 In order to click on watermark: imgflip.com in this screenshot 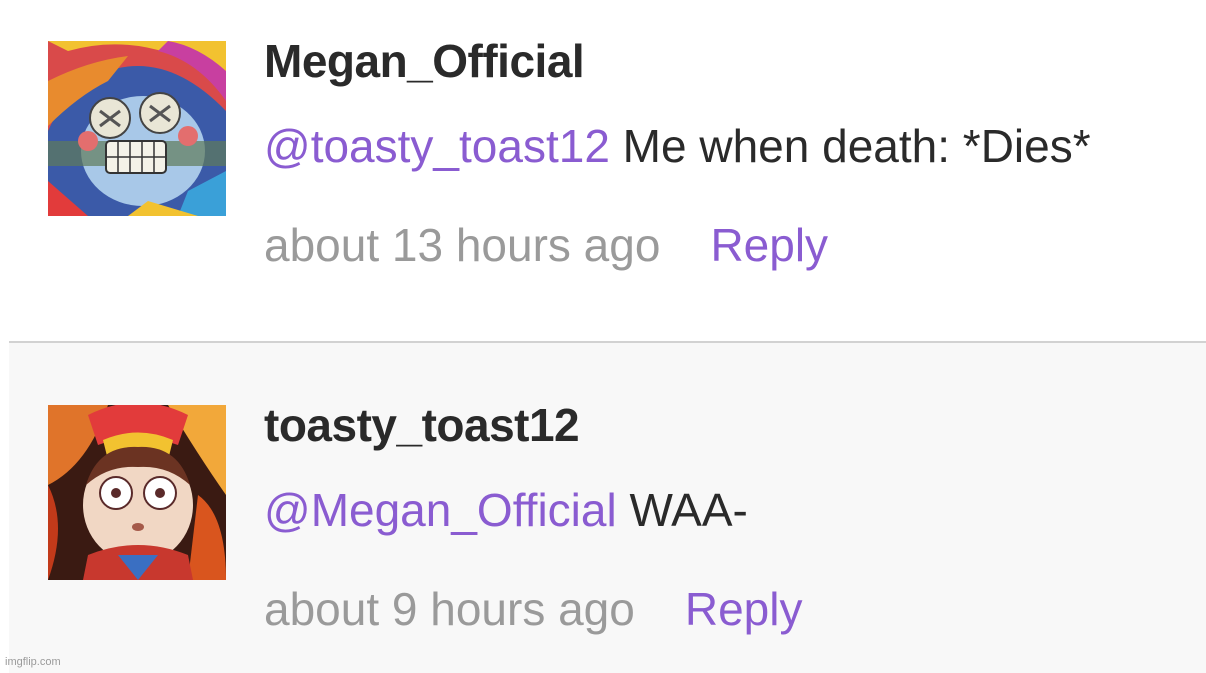, I will do `click(33, 662)`.